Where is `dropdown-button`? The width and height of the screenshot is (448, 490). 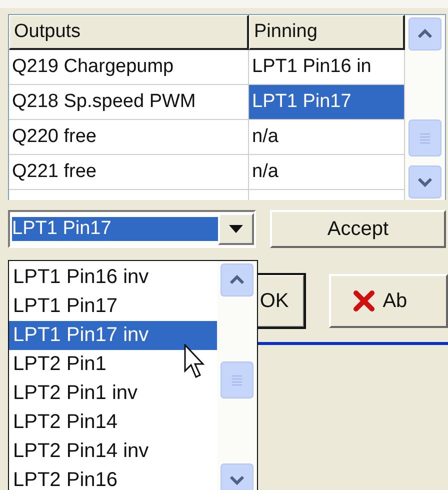 dropdown-button is located at coordinates (236, 229).